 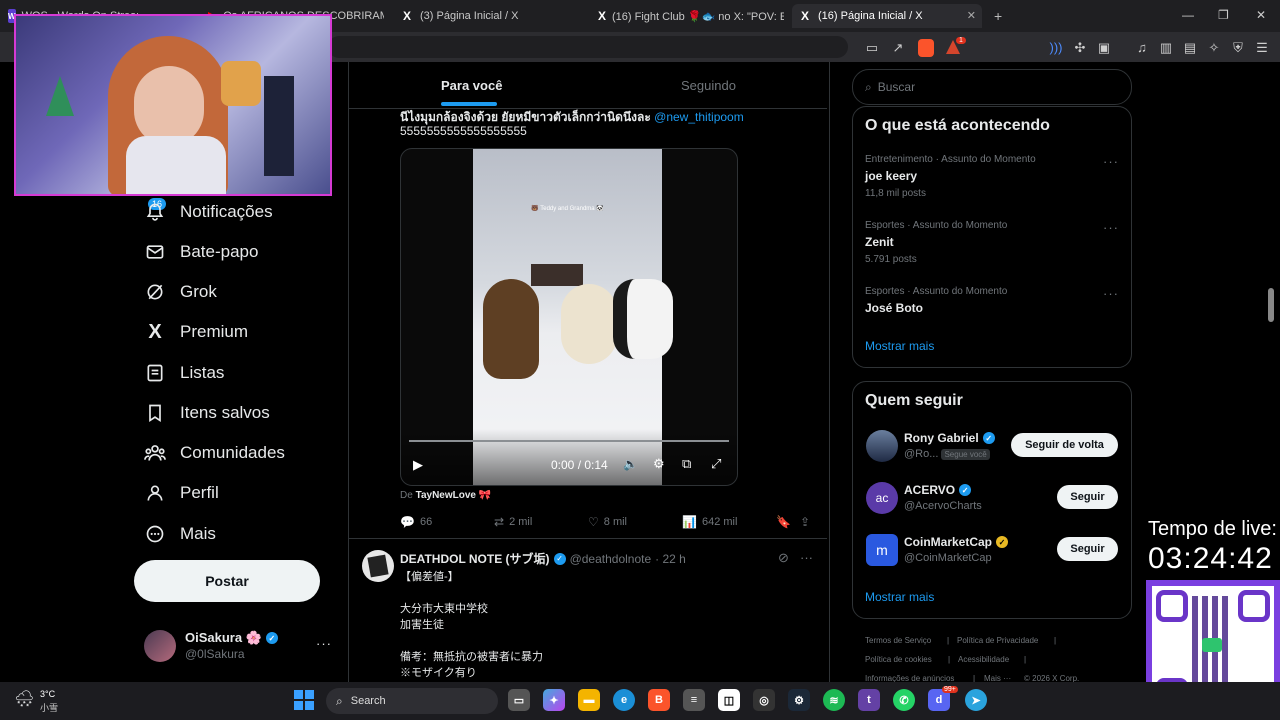 What do you see at coordinates (949, 438) in the screenshot?
I see `suggestion-name: Rony Gabriel ✓` at bounding box center [949, 438].